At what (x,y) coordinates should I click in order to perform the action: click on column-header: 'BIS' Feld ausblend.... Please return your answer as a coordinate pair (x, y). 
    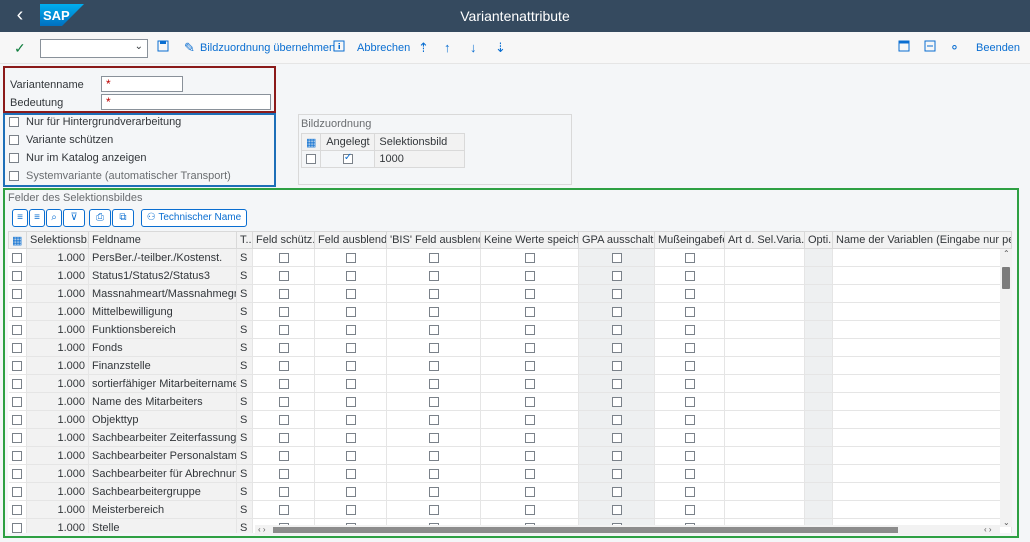
    Looking at the image, I should click on (433, 240).